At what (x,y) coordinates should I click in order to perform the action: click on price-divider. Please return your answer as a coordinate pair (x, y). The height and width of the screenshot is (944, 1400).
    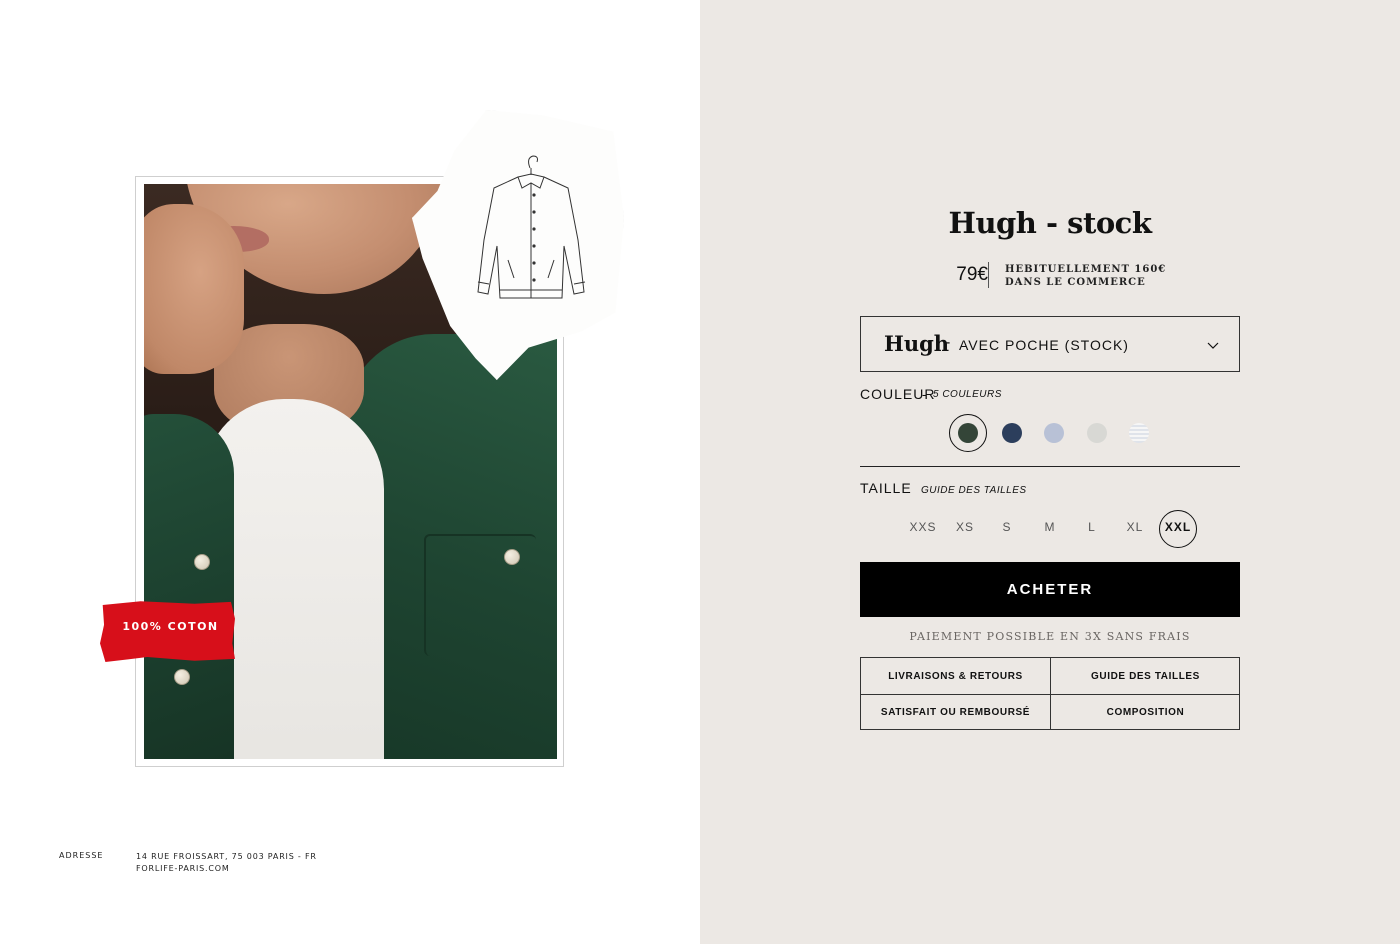
    Looking at the image, I should click on (988, 275).